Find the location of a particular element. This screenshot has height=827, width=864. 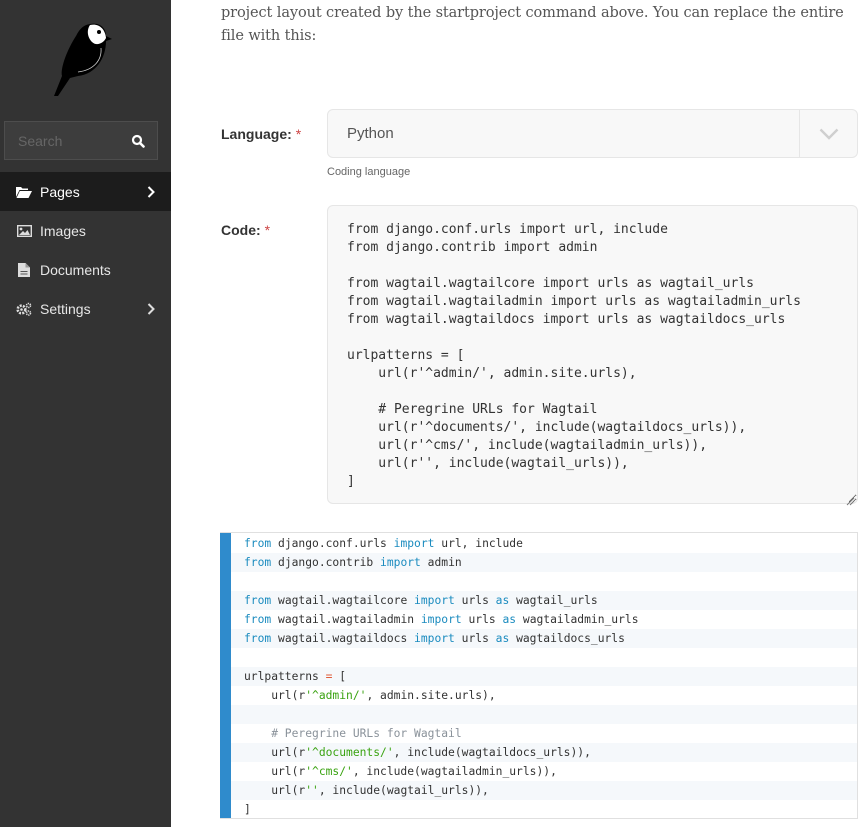

code-text: , include(wagtaildocs_urls)), is located at coordinates (492, 752).